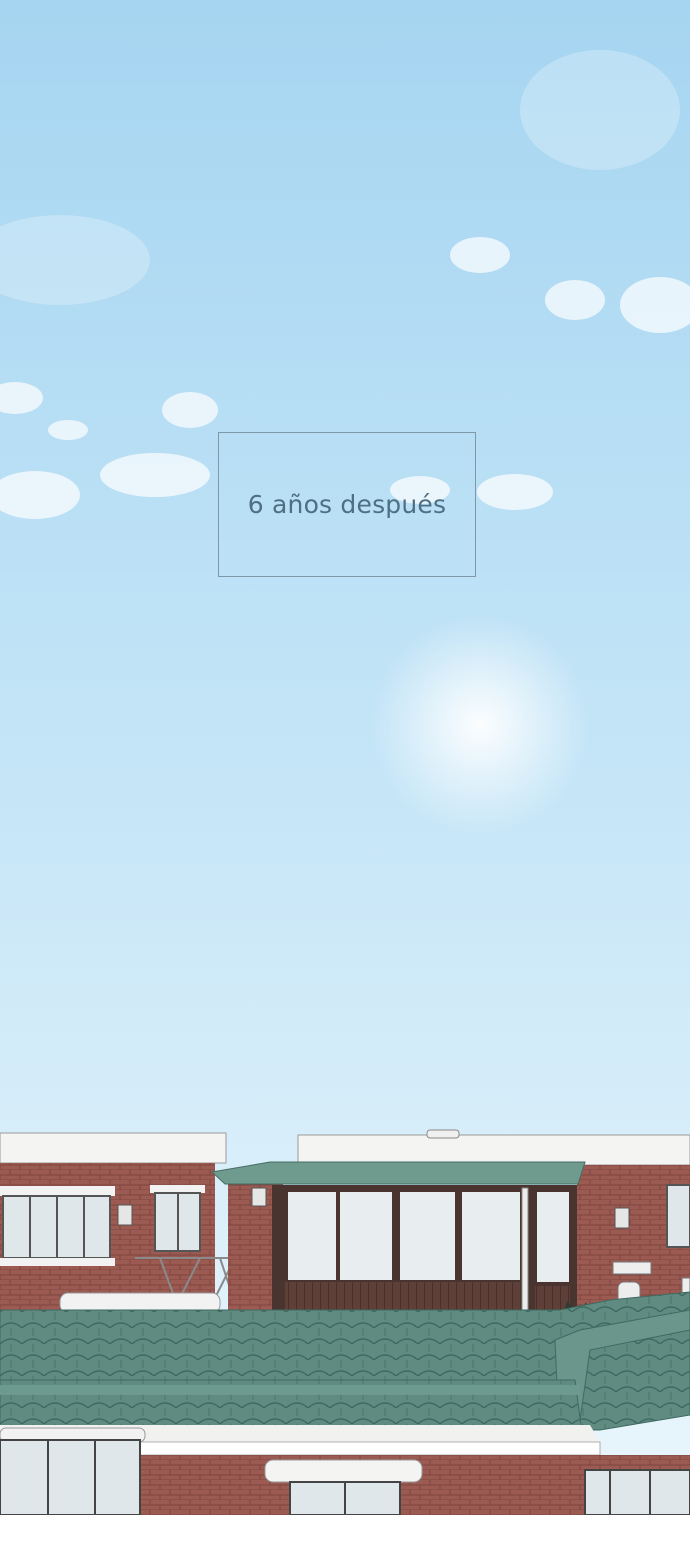 The image size is (690, 1561). I want to click on page-gutter, so click(345, 1538).